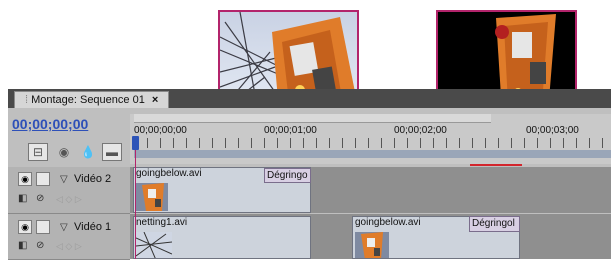  Describe the element at coordinates (552, 130) in the screenshot. I see `ruler-label-3: 00;00;03;00` at that location.